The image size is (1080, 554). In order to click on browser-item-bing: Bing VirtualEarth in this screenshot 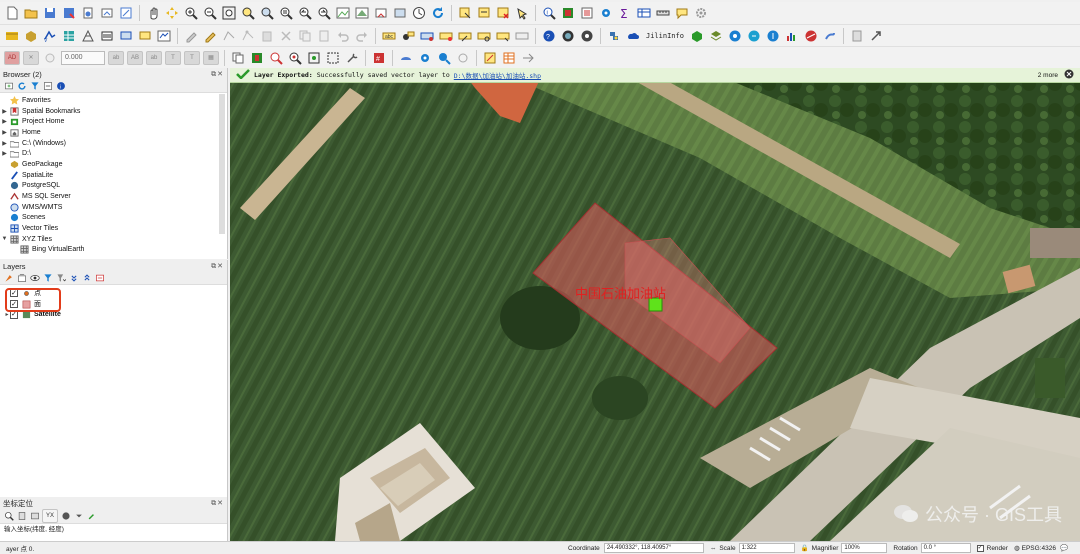, I will do `click(113, 250)`.